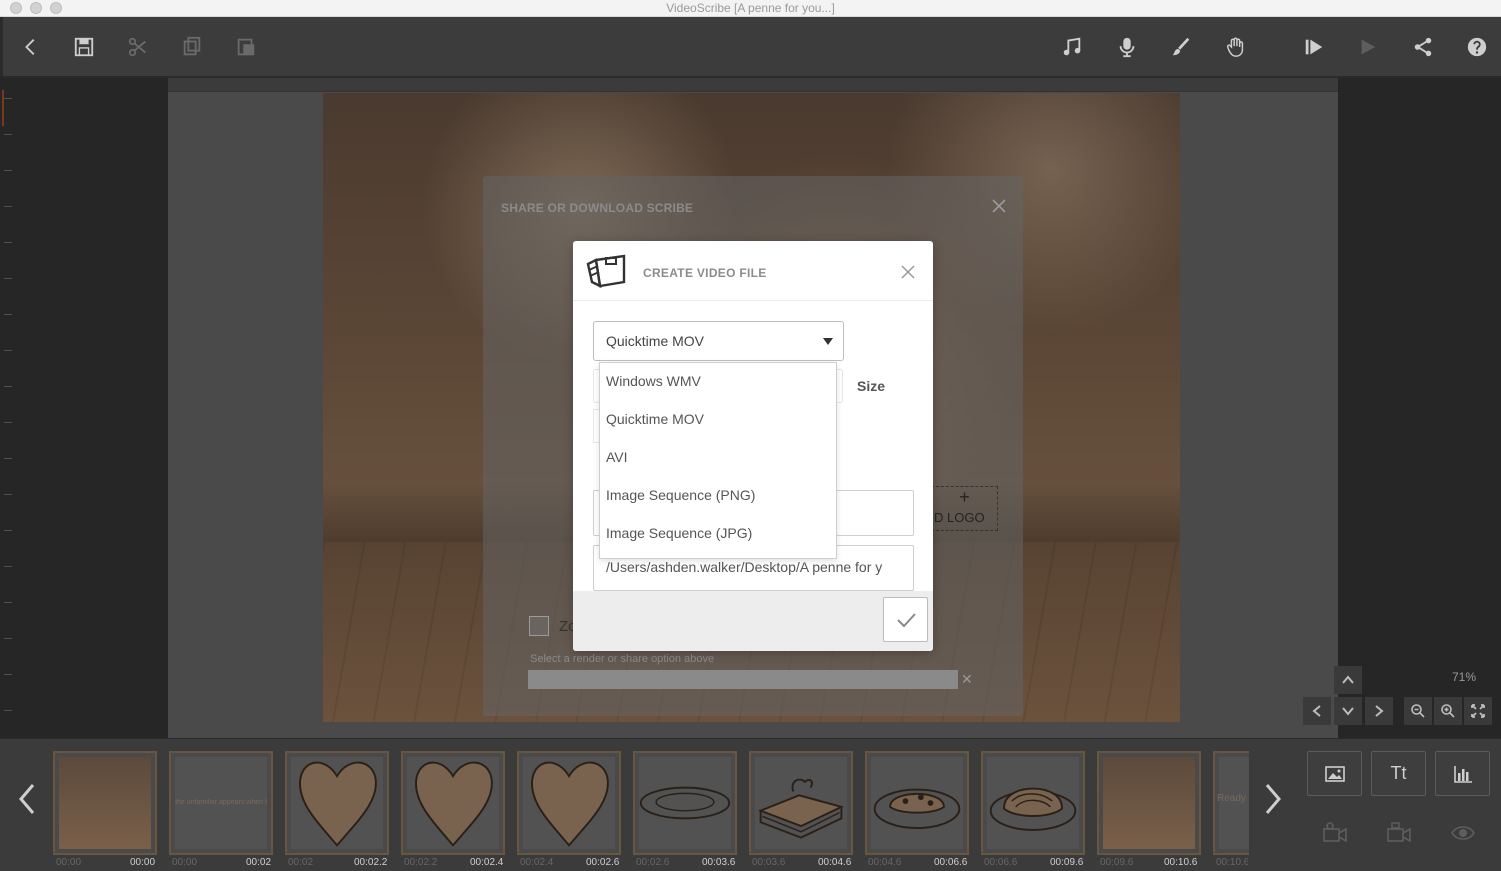 The image size is (1501, 871). Describe the element at coordinates (1236, 47) in the screenshot. I see `hand-icon` at that location.